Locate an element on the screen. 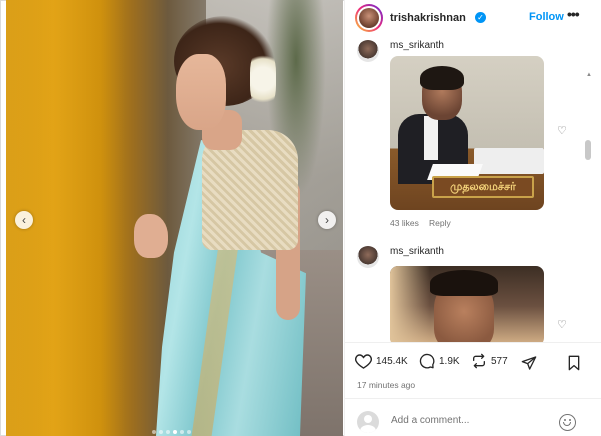 This screenshot has width=601, height=436. comment-likes-count: 43 likes is located at coordinates (404, 223).